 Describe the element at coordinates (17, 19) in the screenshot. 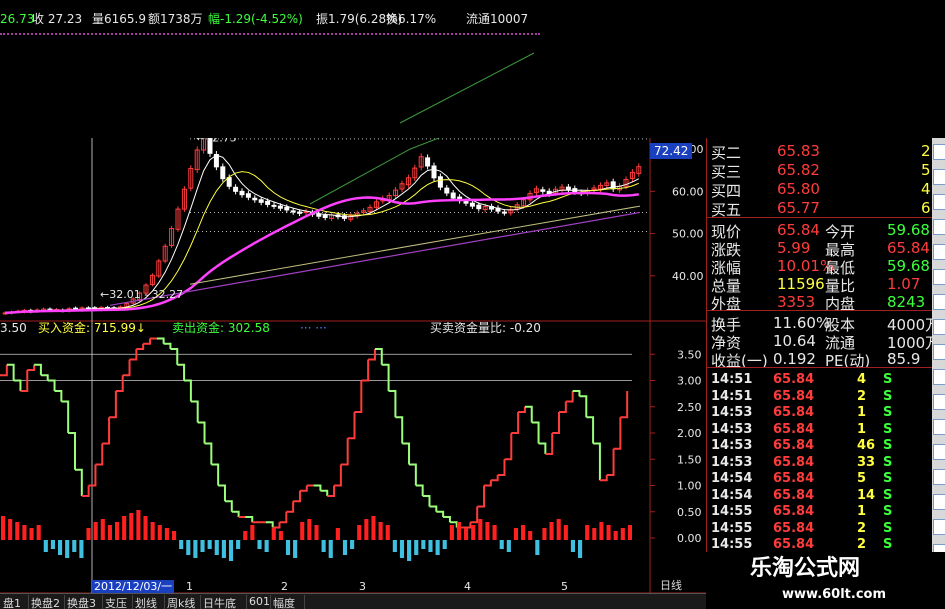

I see `header-segment: 26.73` at that location.